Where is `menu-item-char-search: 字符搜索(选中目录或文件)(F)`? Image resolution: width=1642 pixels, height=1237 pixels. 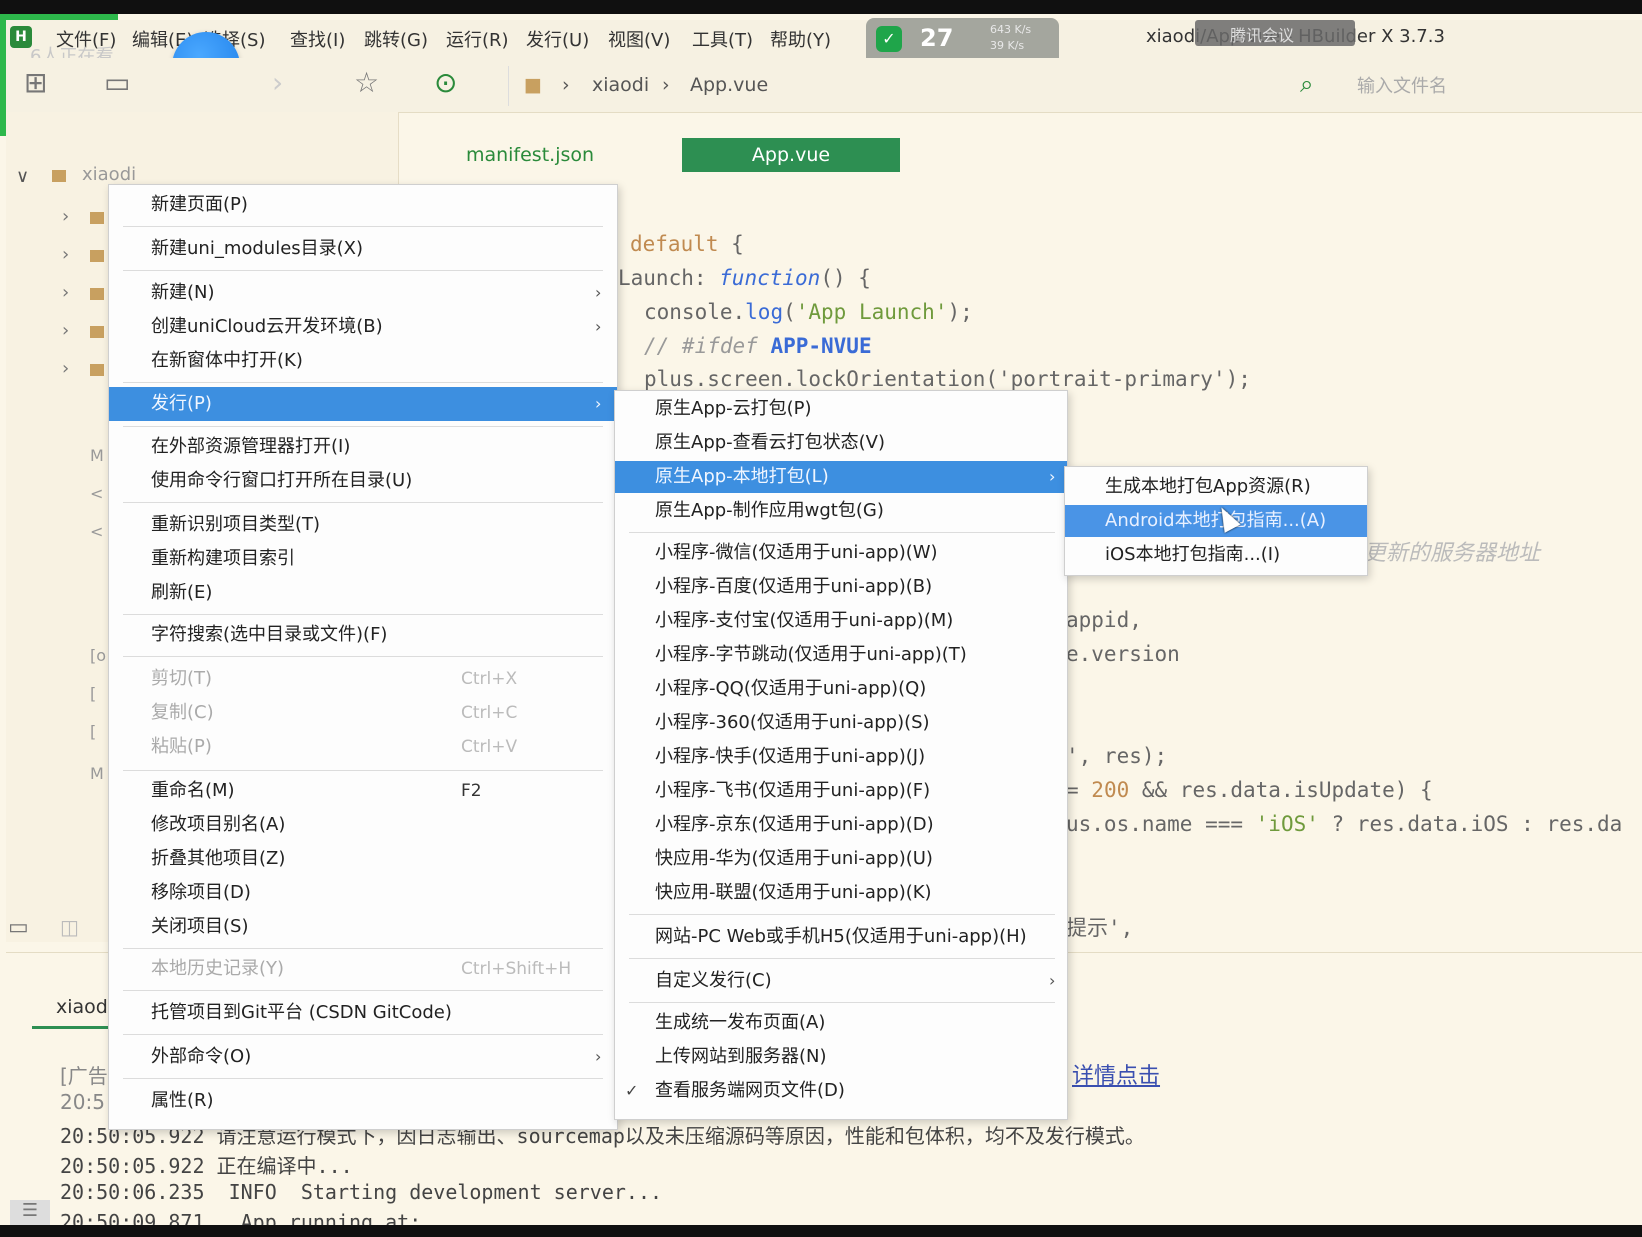
menu-item-char-search: 字符搜索(选中目录或文件)(F) is located at coordinates (363, 635).